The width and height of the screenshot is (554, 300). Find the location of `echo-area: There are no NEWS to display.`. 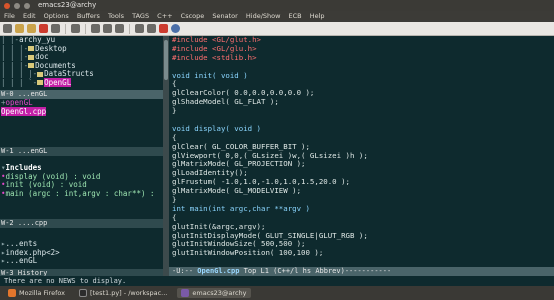

echo-area: There are no NEWS to display. is located at coordinates (277, 281).